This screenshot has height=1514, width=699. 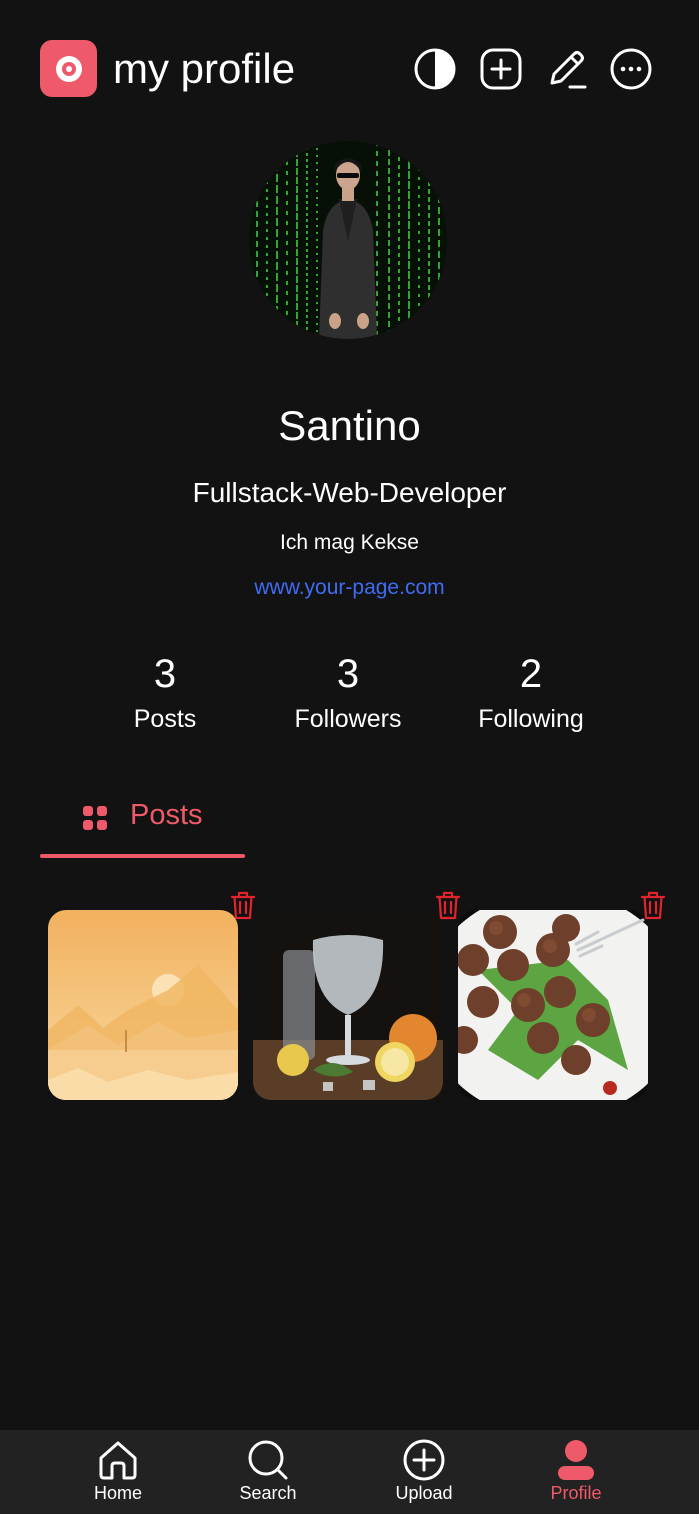 What do you see at coordinates (165, 674) in the screenshot?
I see `stat-posts-value: 3` at bounding box center [165, 674].